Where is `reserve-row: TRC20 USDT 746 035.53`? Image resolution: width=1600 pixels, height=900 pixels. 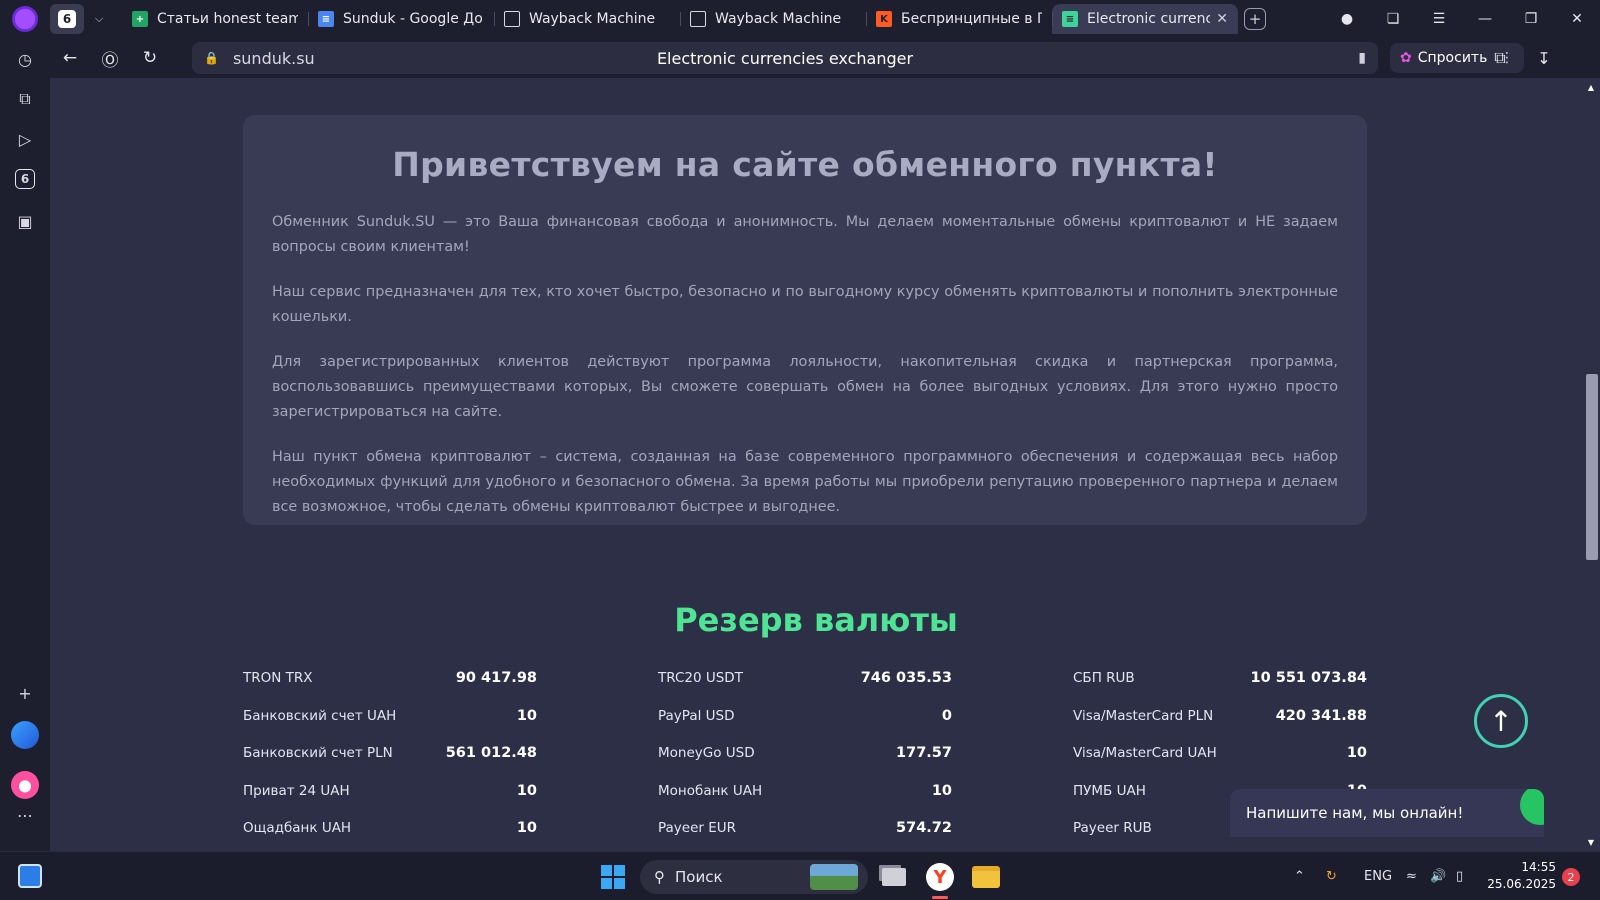 reserve-row: TRC20 USDT 746 035.53 is located at coordinates (805, 689).